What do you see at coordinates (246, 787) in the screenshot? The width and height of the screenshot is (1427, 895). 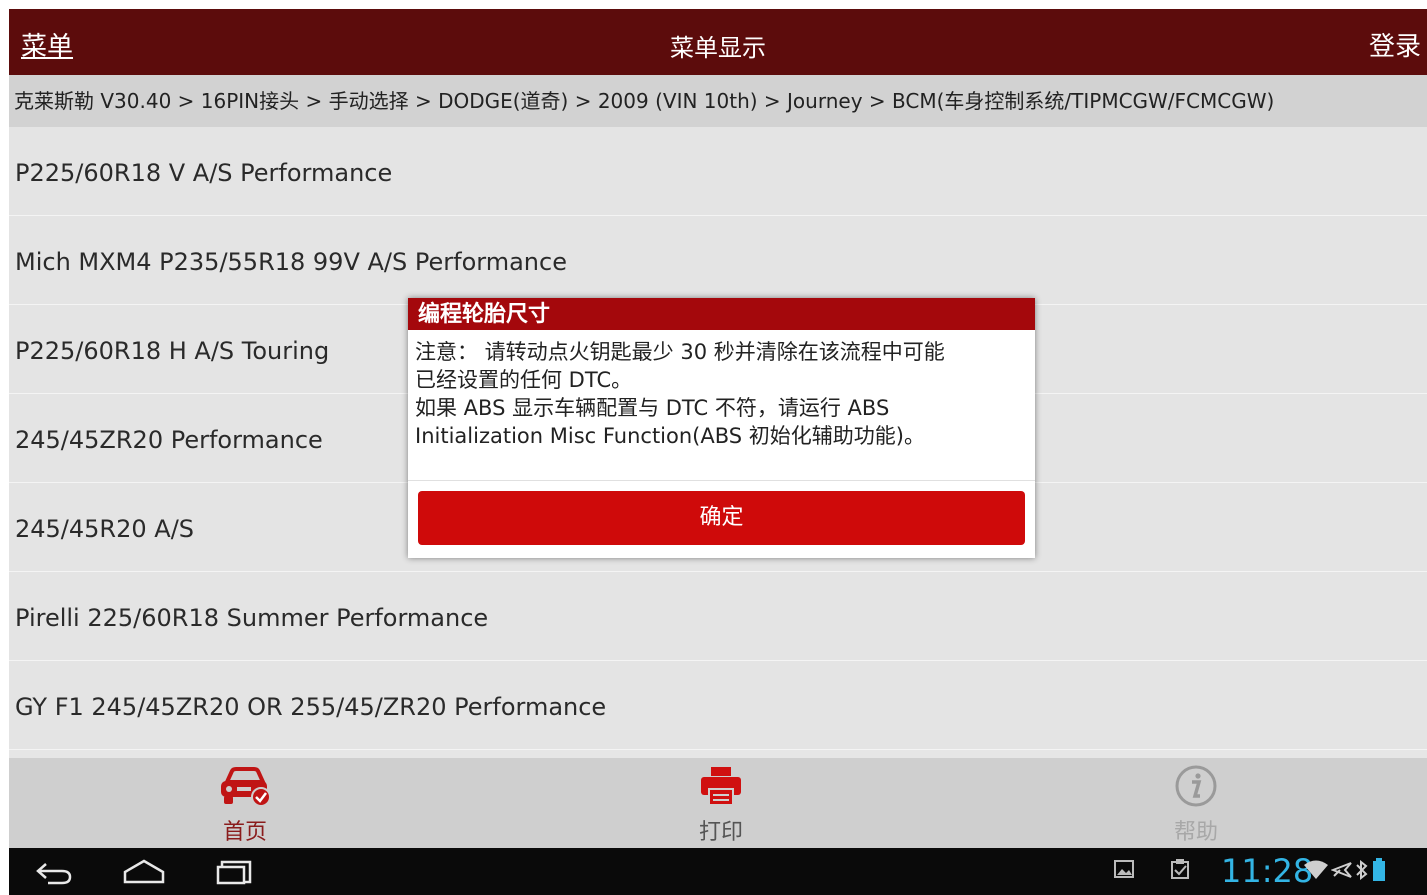 I see `car-check-icon` at bounding box center [246, 787].